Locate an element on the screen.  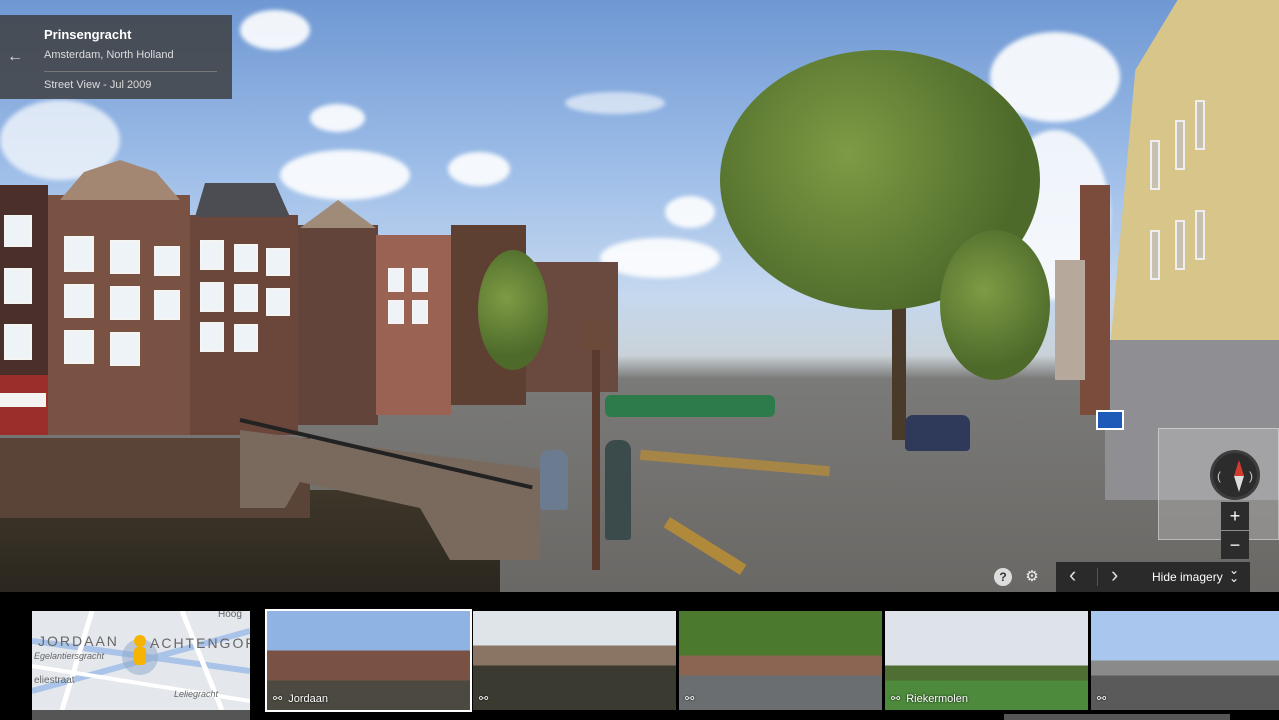
filmstrip-scrollbar is located at coordinates (1117, 717).